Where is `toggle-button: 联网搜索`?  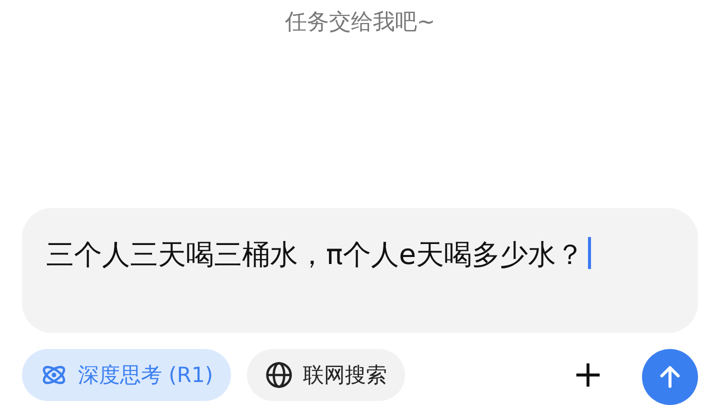
toggle-button: 联网搜索 is located at coordinates (326, 375).